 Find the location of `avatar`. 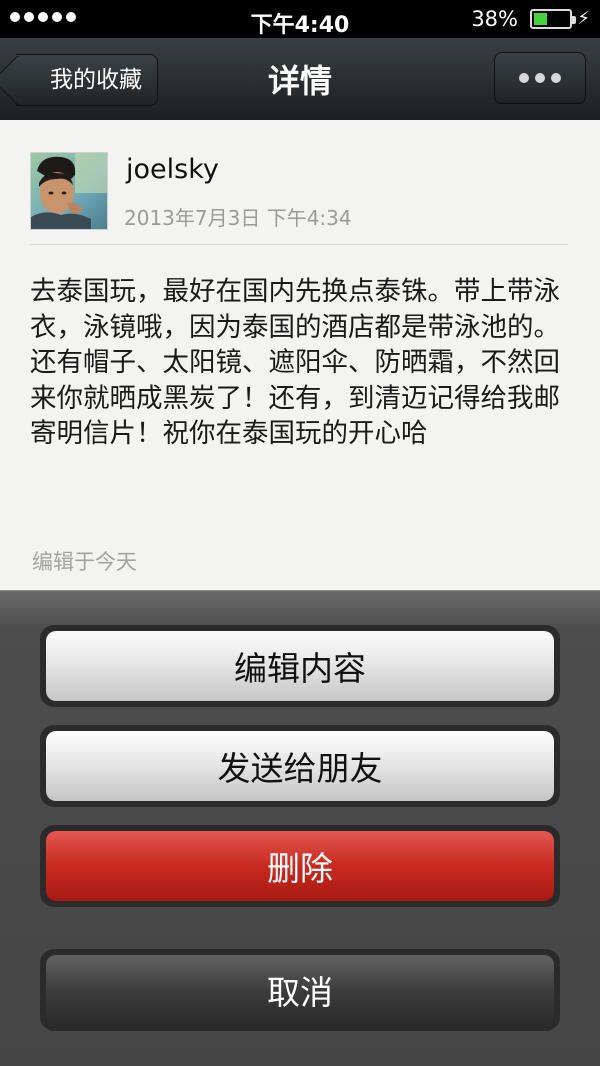

avatar is located at coordinates (69, 191).